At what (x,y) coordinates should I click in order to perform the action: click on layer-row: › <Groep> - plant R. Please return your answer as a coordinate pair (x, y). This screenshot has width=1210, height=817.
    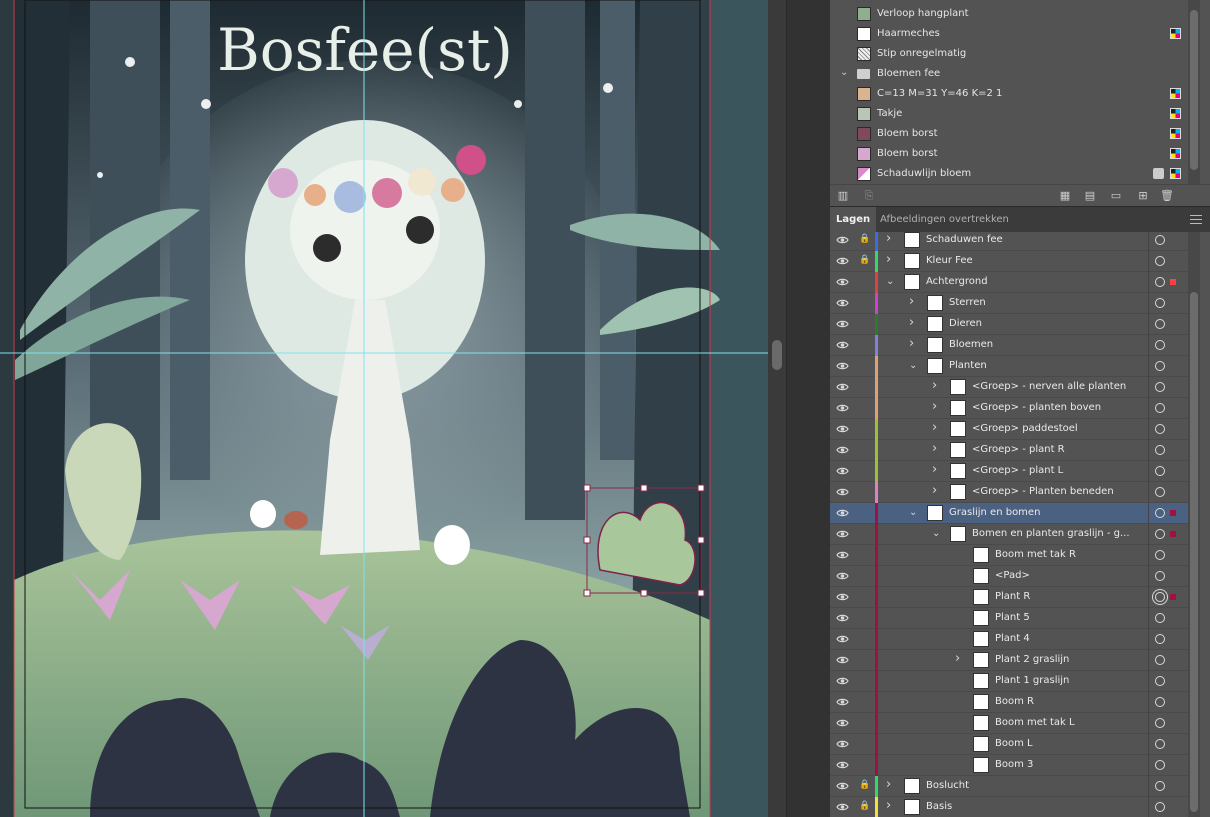
    Looking at the image, I should click on (1009, 450).